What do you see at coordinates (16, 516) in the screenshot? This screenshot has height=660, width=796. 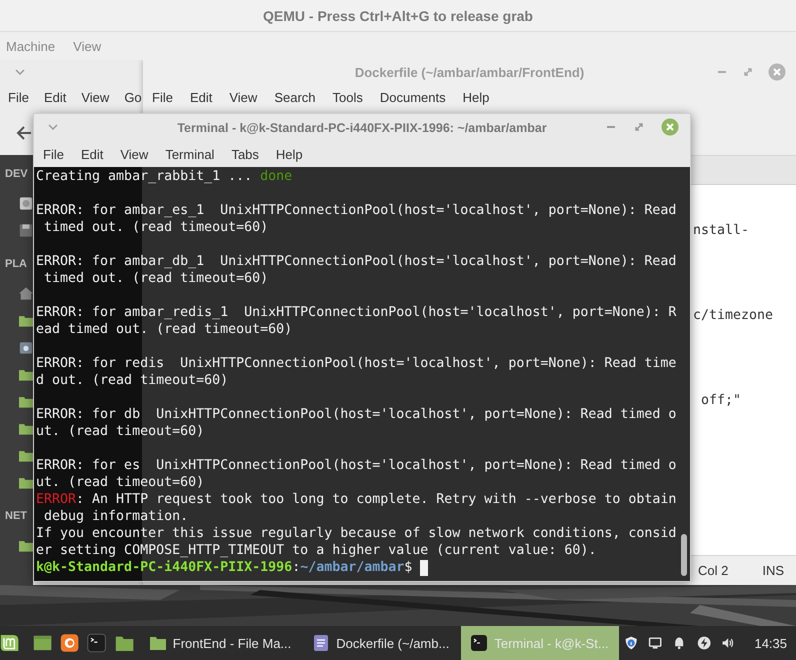 I see `sidebar-heading: NET` at bounding box center [16, 516].